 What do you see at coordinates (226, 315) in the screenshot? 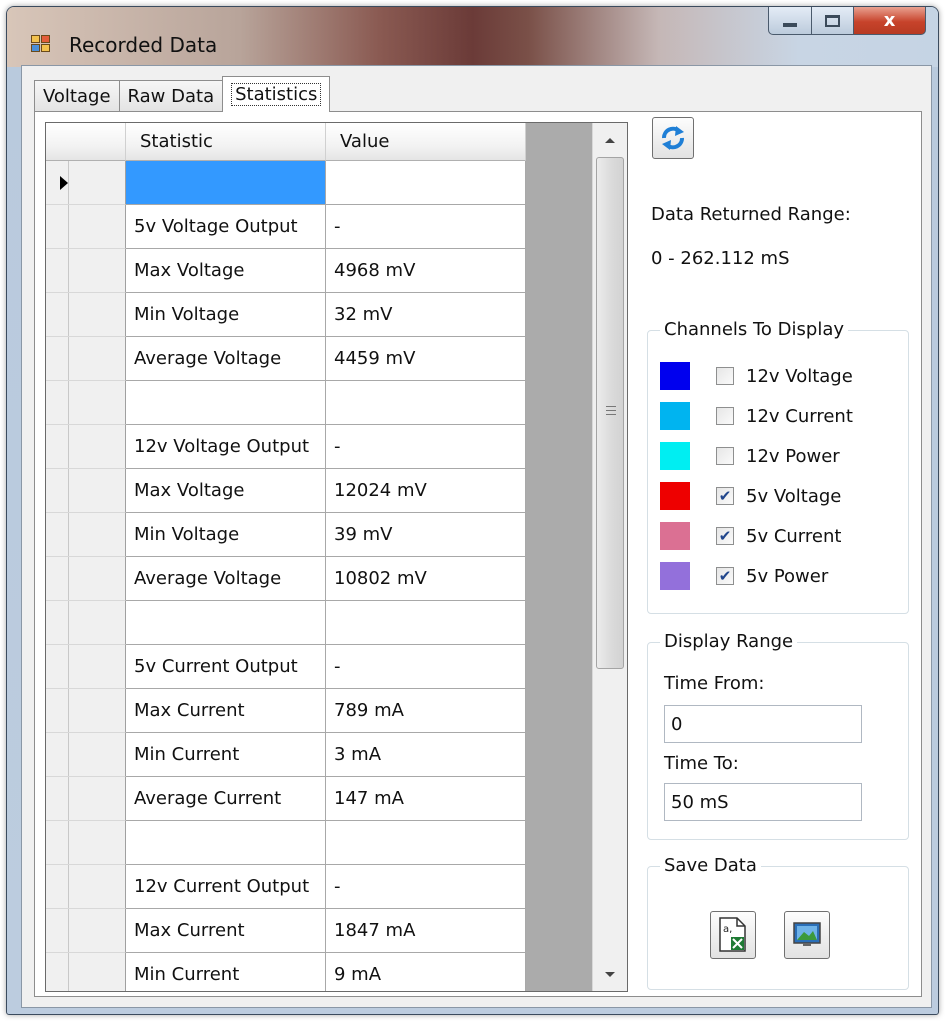
I see `statistic-cell: Min Voltage` at bounding box center [226, 315].